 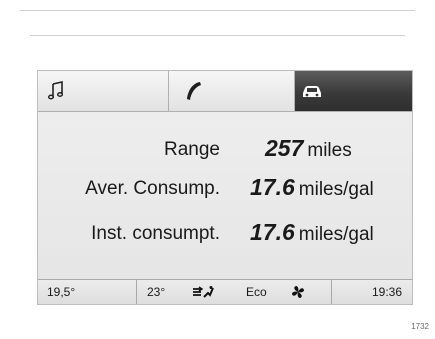 What do you see at coordinates (298, 292) in the screenshot?
I see `fan-icon` at bounding box center [298, 292].